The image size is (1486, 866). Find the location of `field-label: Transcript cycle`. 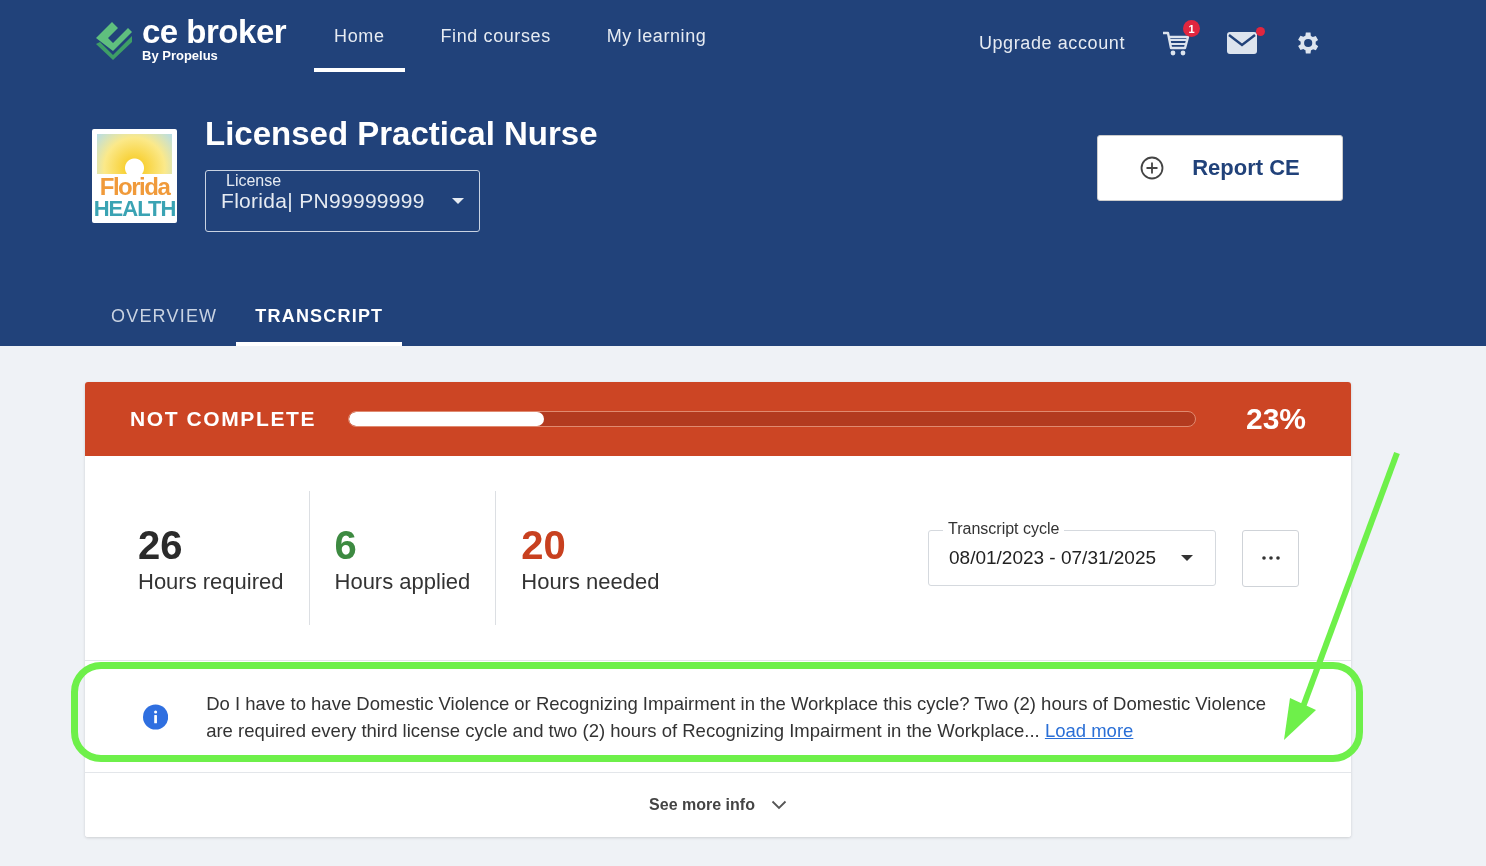

field-label: Transcript cycle is located at coordinates (1004, 529).